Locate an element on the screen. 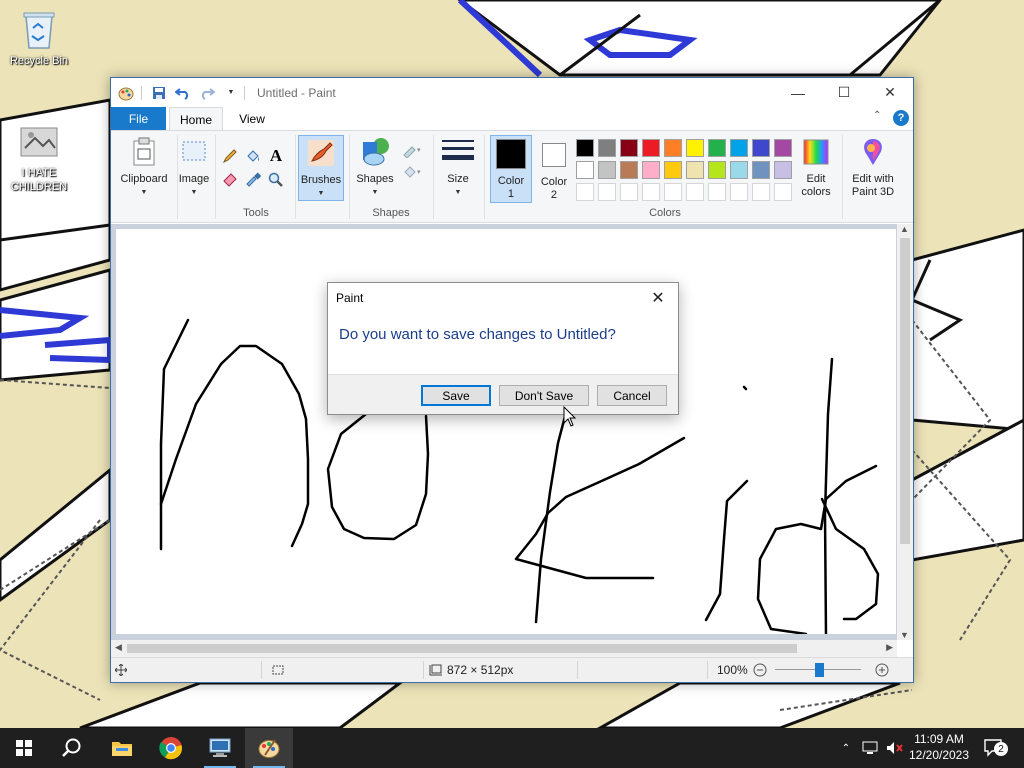 This screenshot has height=768, width=1024. vertical-scroll-thumb is located at coordinates (905, 391).